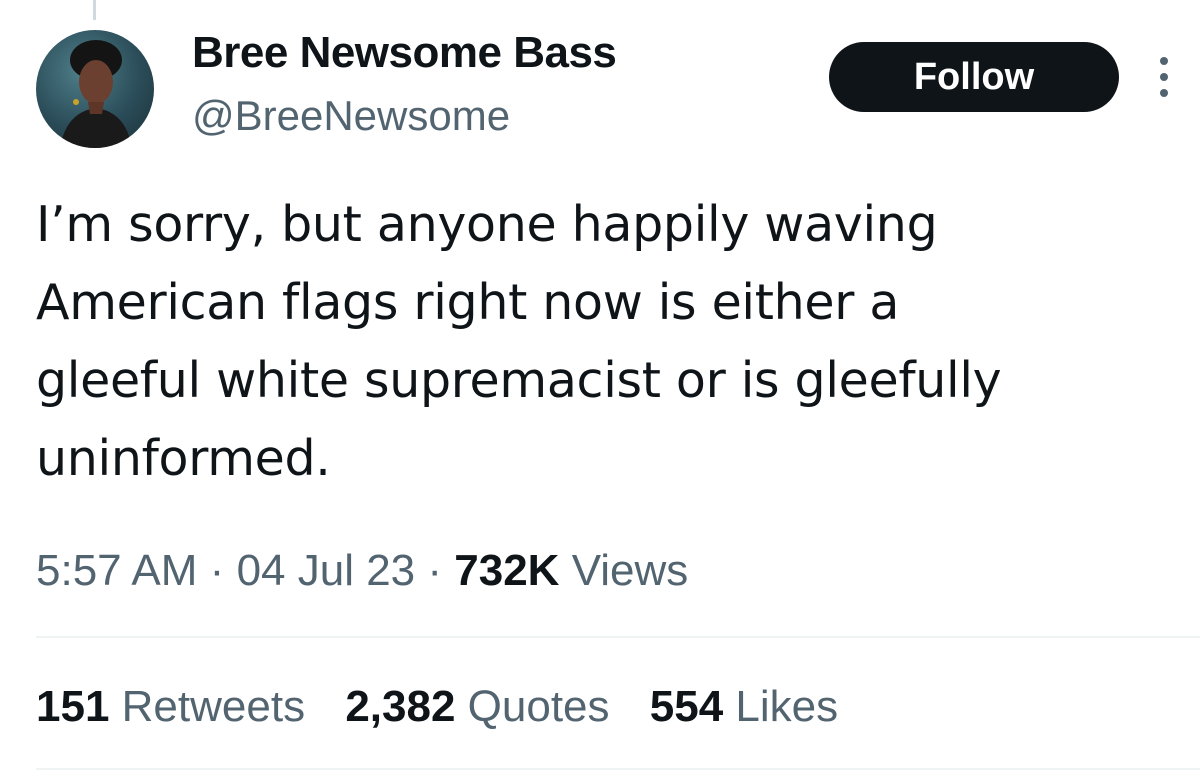  I want to click on tweet-date: 04 Jul 23, so click(326, 570).